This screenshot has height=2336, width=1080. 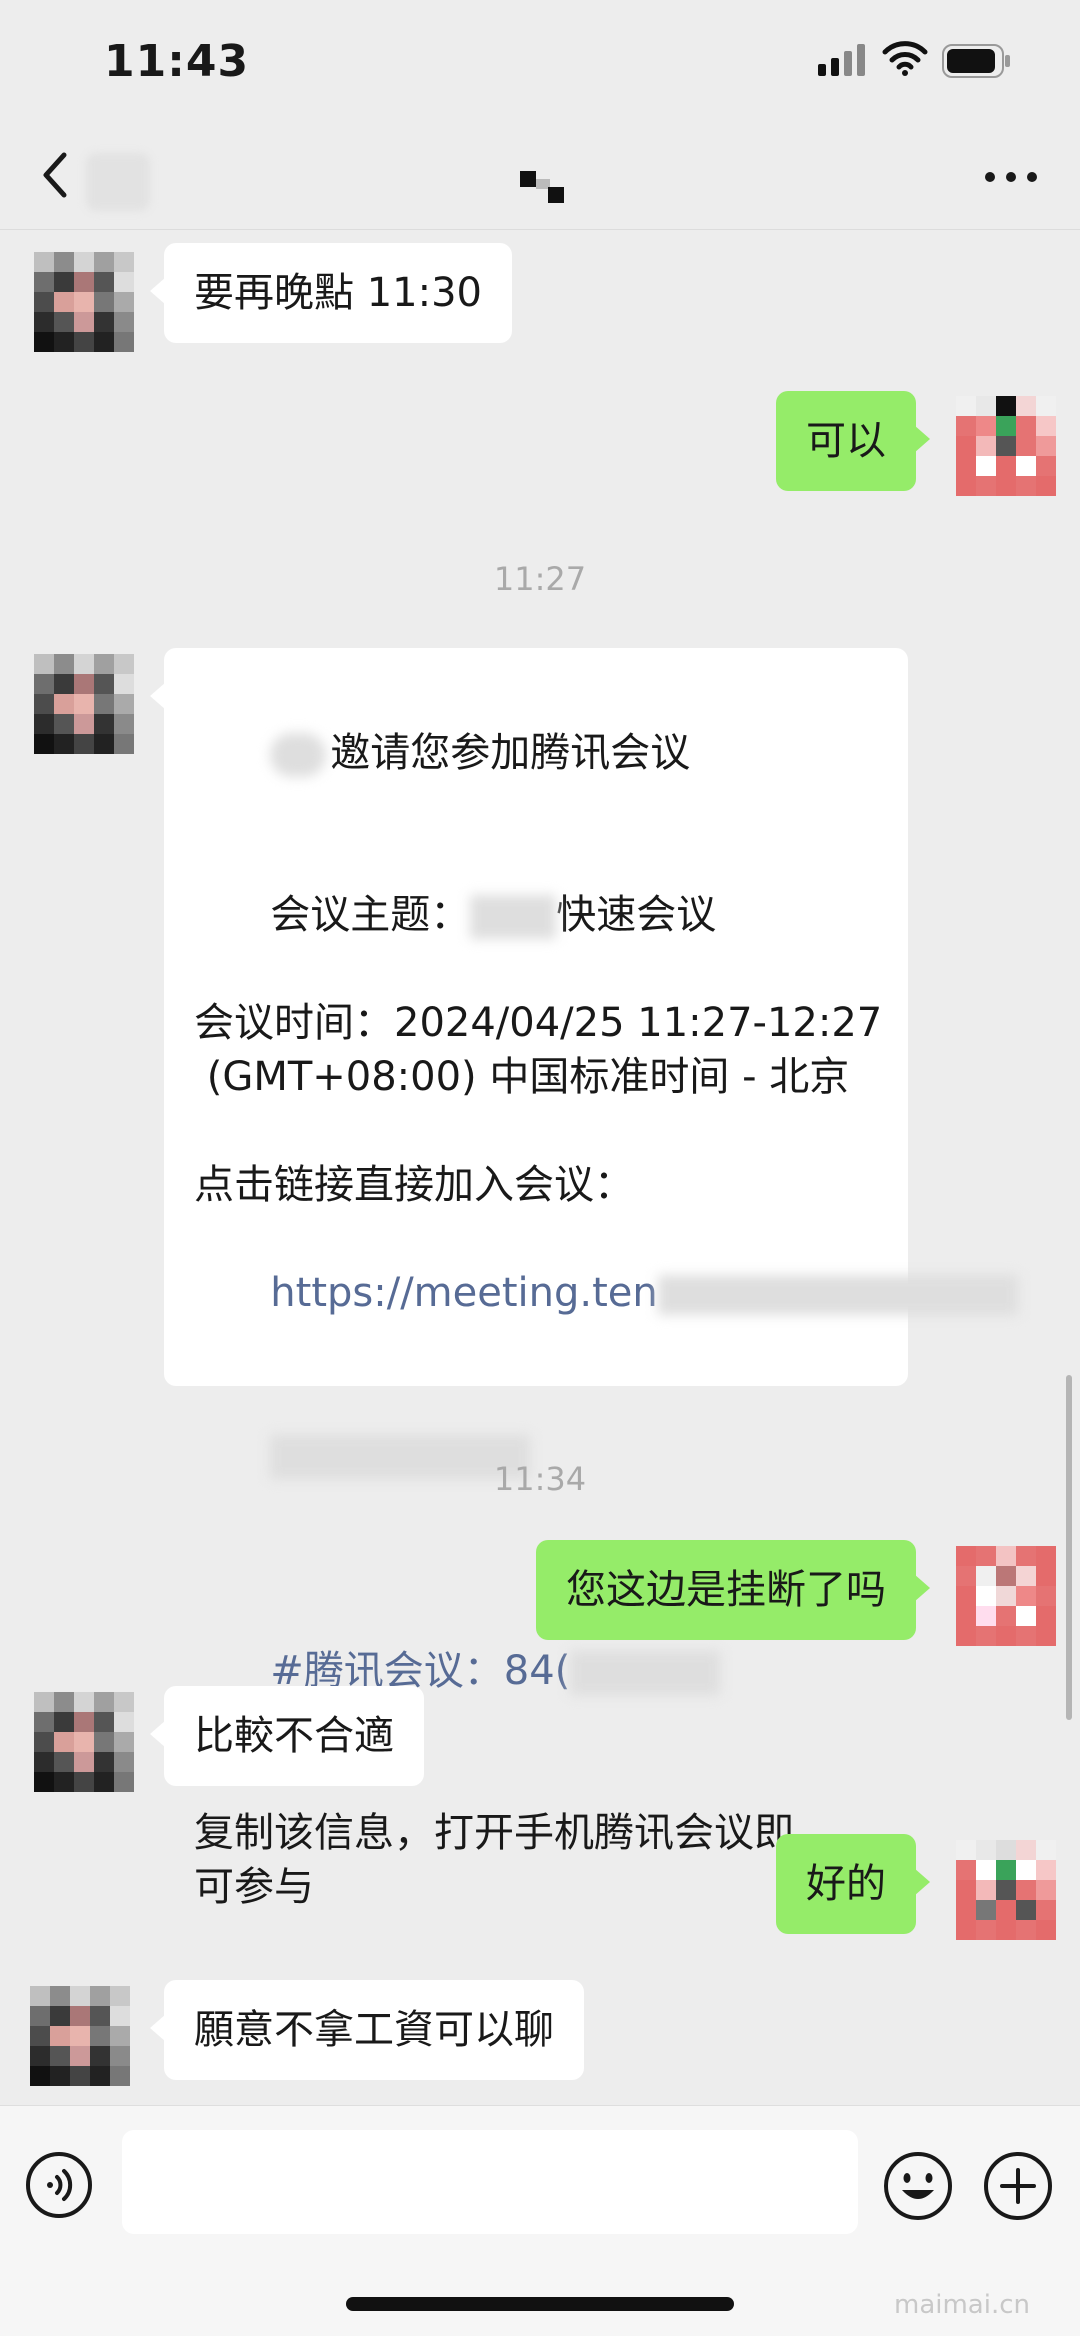 What do you see at coordinates (1069, 1547) in the screenshot?
I see `scrollbar` at bounding box center [1069, 1547].